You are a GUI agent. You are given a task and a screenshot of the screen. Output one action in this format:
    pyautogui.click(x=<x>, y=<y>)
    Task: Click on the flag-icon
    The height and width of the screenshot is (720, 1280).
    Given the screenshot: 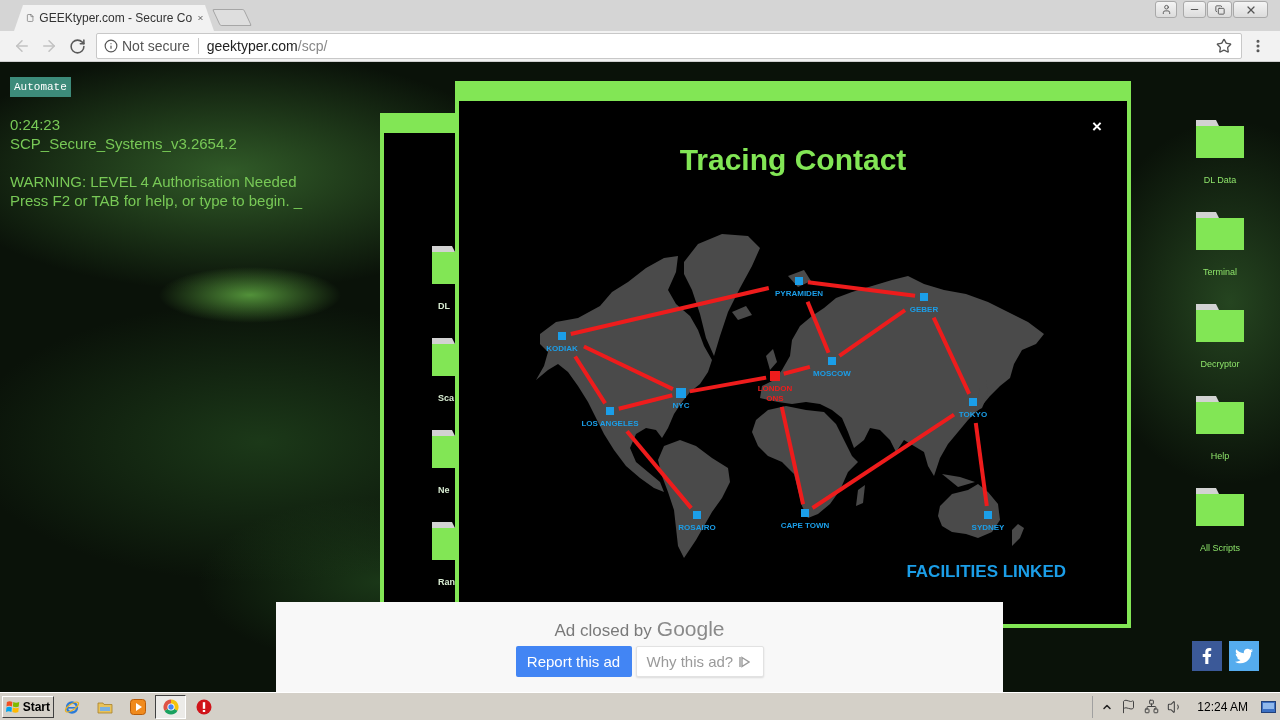 What is the action you would take?
    pyautogui.click(x=1129, y=706)
    